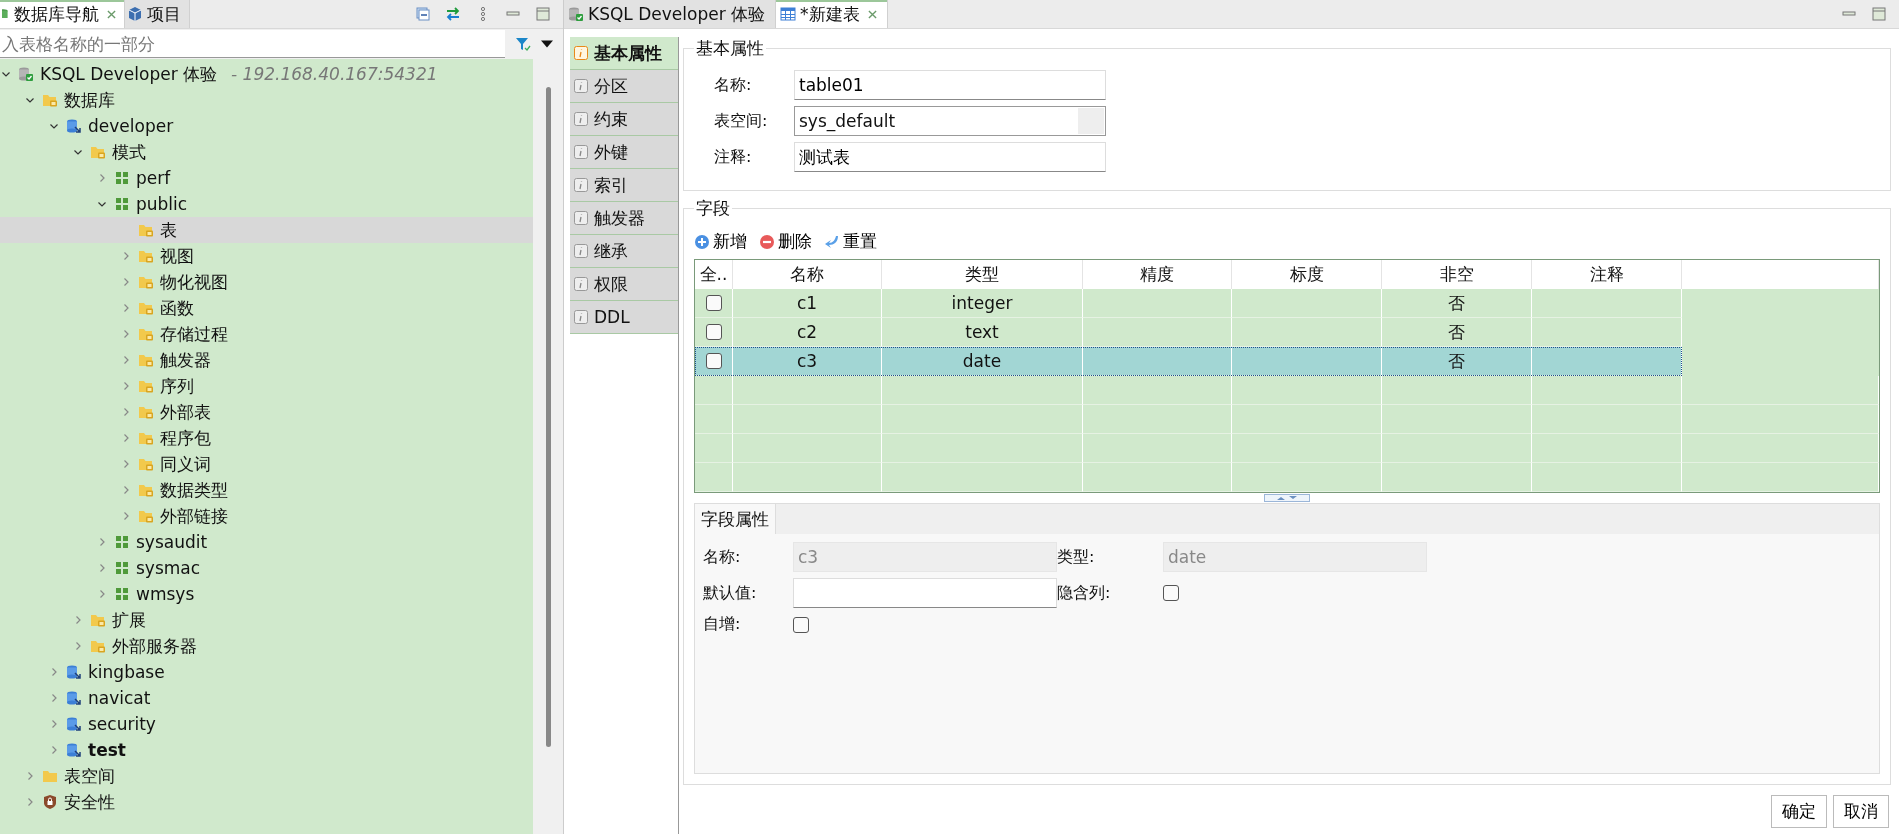 The image size is (1899, 834). Describe the element at coordinates (850, 241) in the screenshot. I see `reset-button: 重置` at that location.